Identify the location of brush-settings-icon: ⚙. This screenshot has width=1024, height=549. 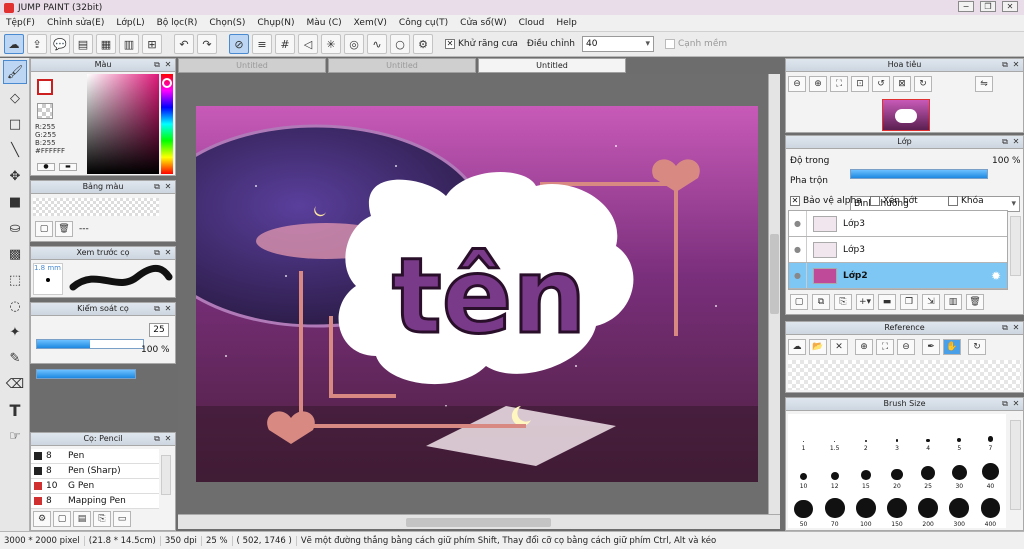
(42, 519).